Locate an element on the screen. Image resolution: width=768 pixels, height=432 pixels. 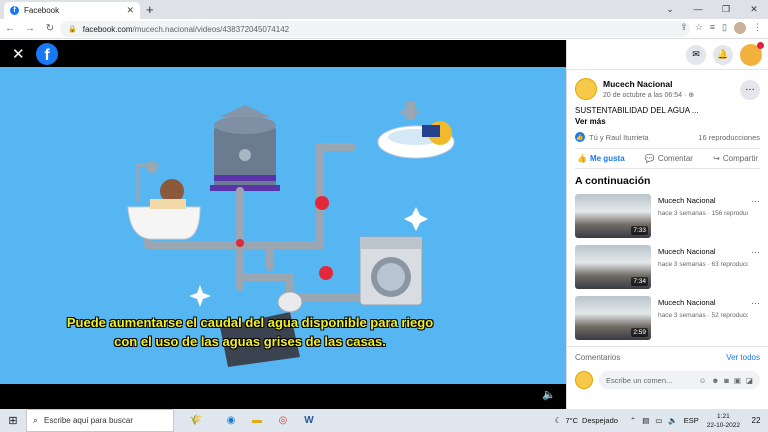
notification-center-icon: 22 is located at coordinates (756, 420).